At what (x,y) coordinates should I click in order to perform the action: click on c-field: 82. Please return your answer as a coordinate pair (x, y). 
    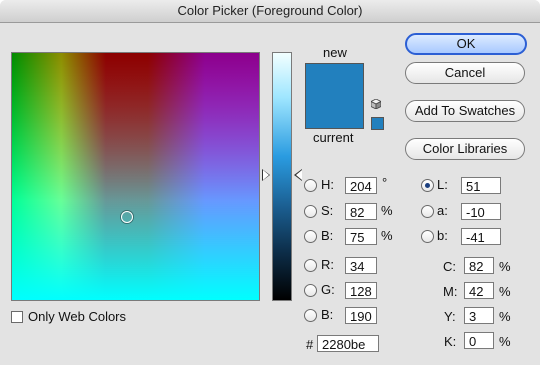
    Looking at the image, I should click on (479, 265).